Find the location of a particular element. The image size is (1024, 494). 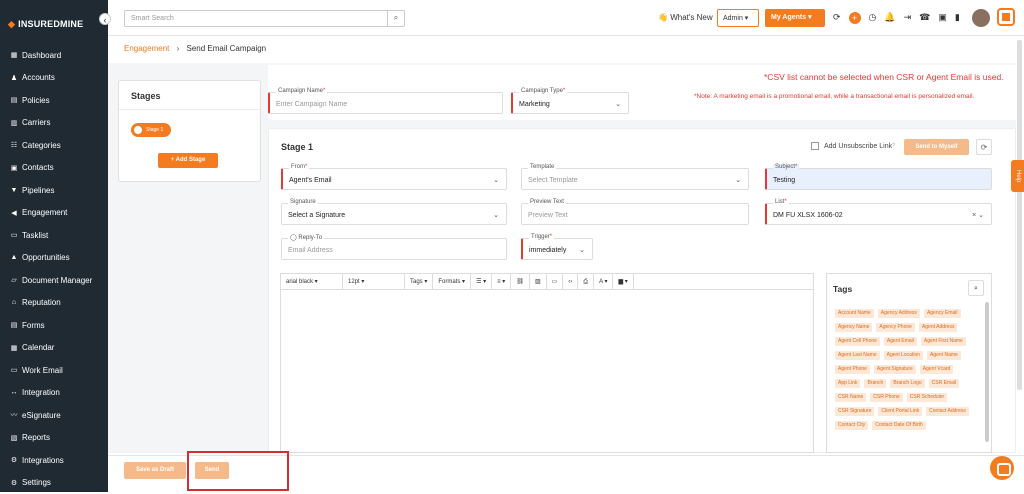

sidebar-item-esignature: 〰eSignature is located at coordinates (54, 415).